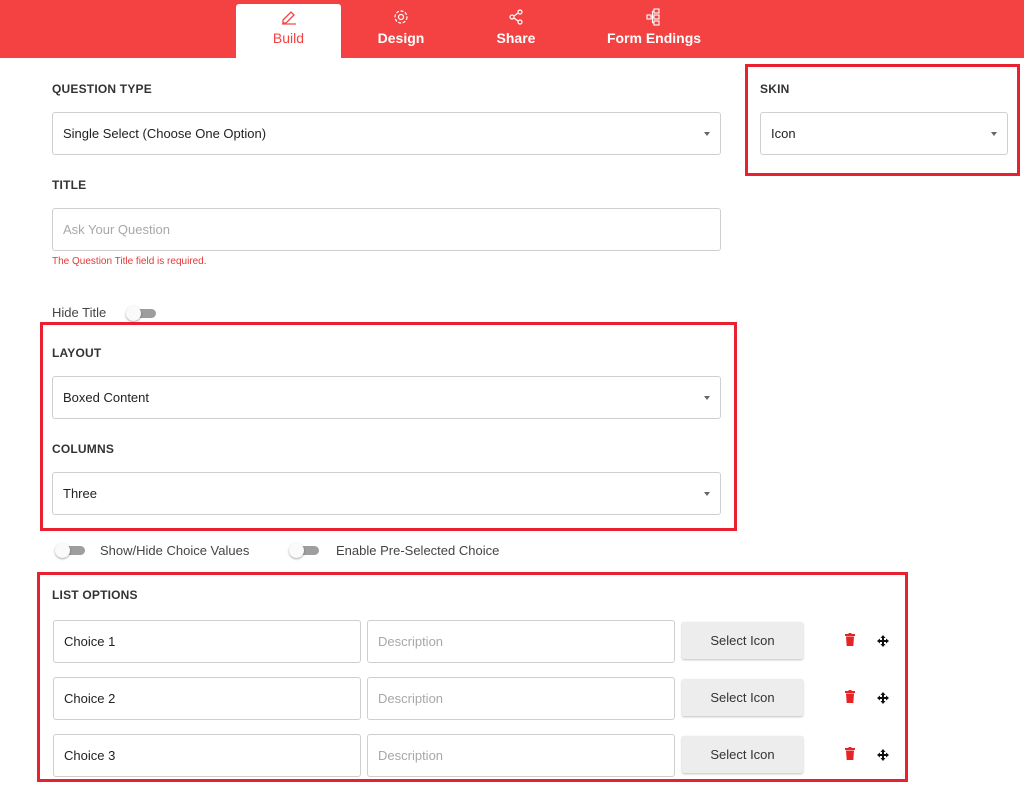 This screenshot has width=1024, height=785. I want to click on chevron-down-icon, so click(707, 134).